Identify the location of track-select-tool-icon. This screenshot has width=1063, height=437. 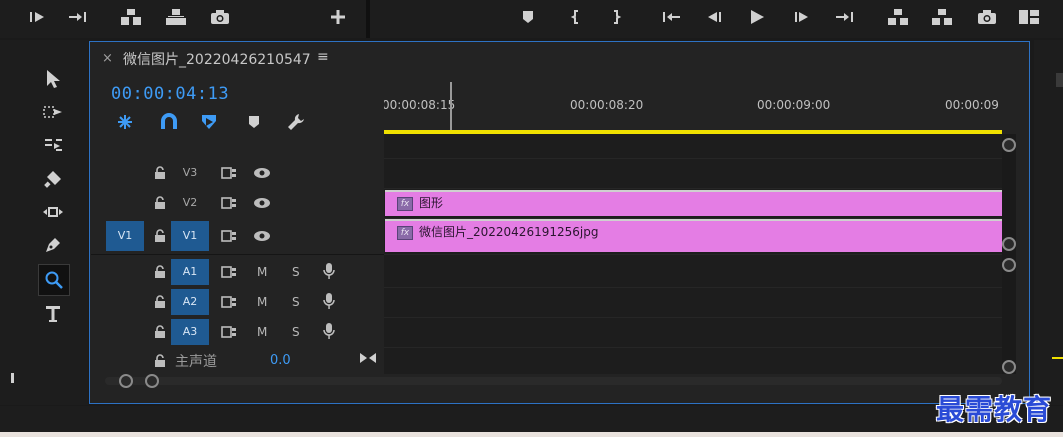
(53, 112).